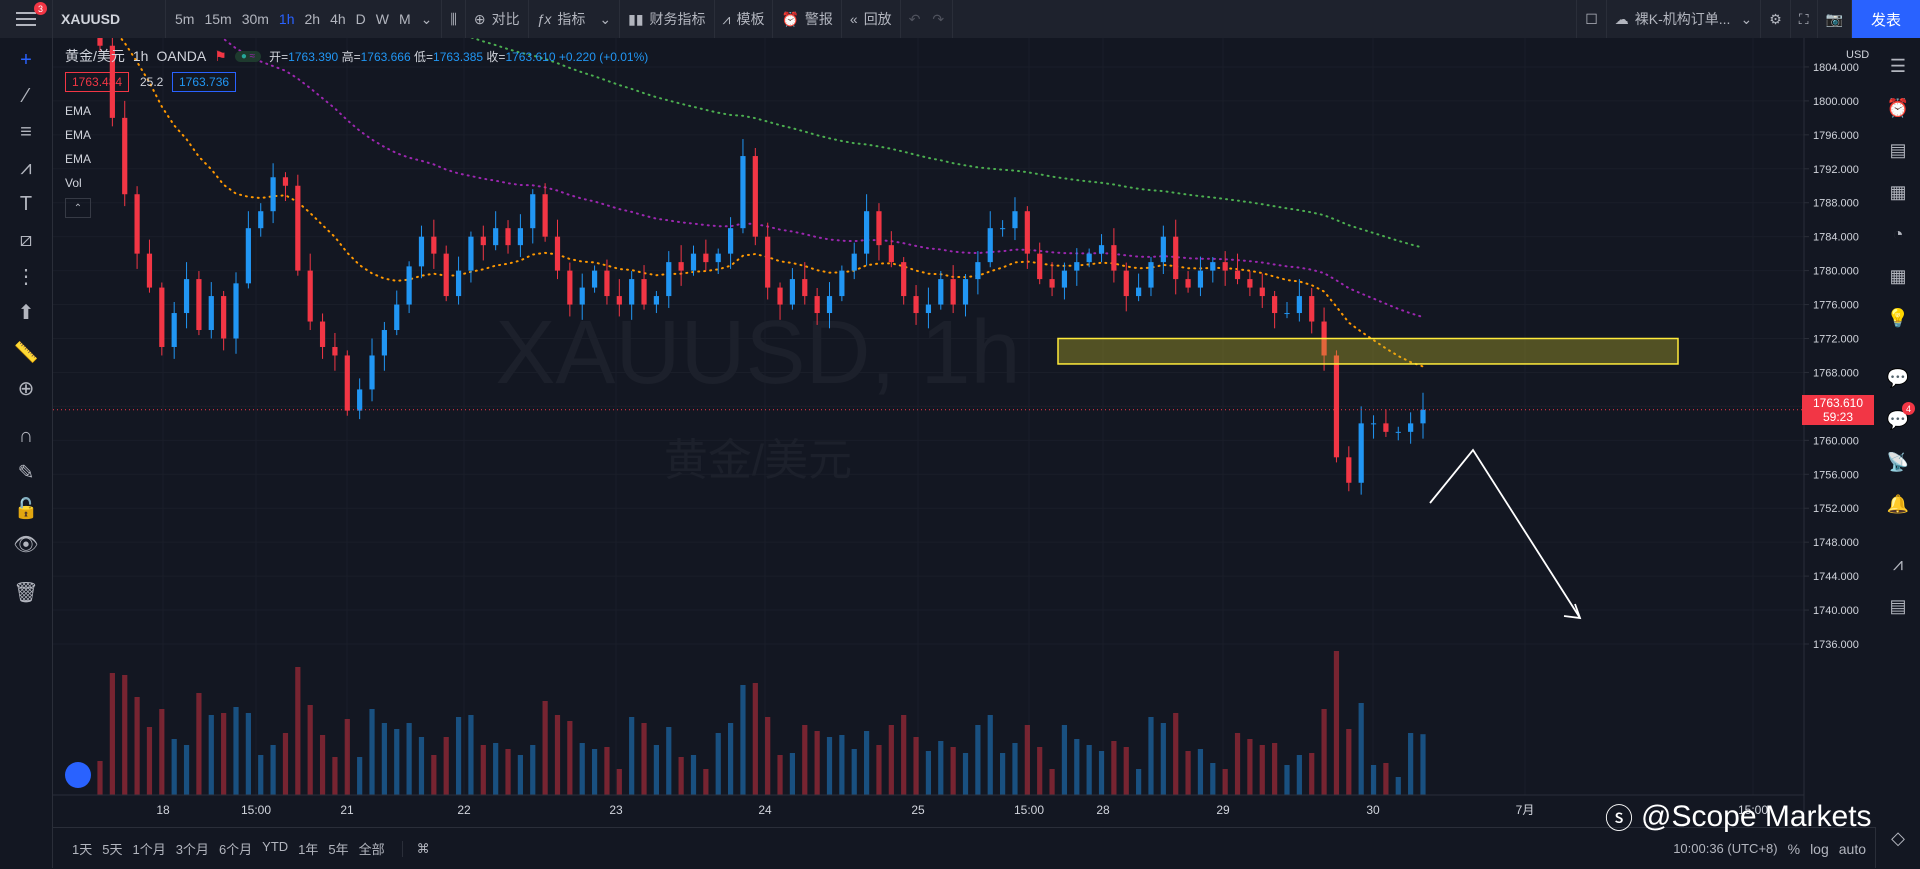  Describe the element at coordinates (361, 19) in the screenshot. I see `interval-d: D` at that location.